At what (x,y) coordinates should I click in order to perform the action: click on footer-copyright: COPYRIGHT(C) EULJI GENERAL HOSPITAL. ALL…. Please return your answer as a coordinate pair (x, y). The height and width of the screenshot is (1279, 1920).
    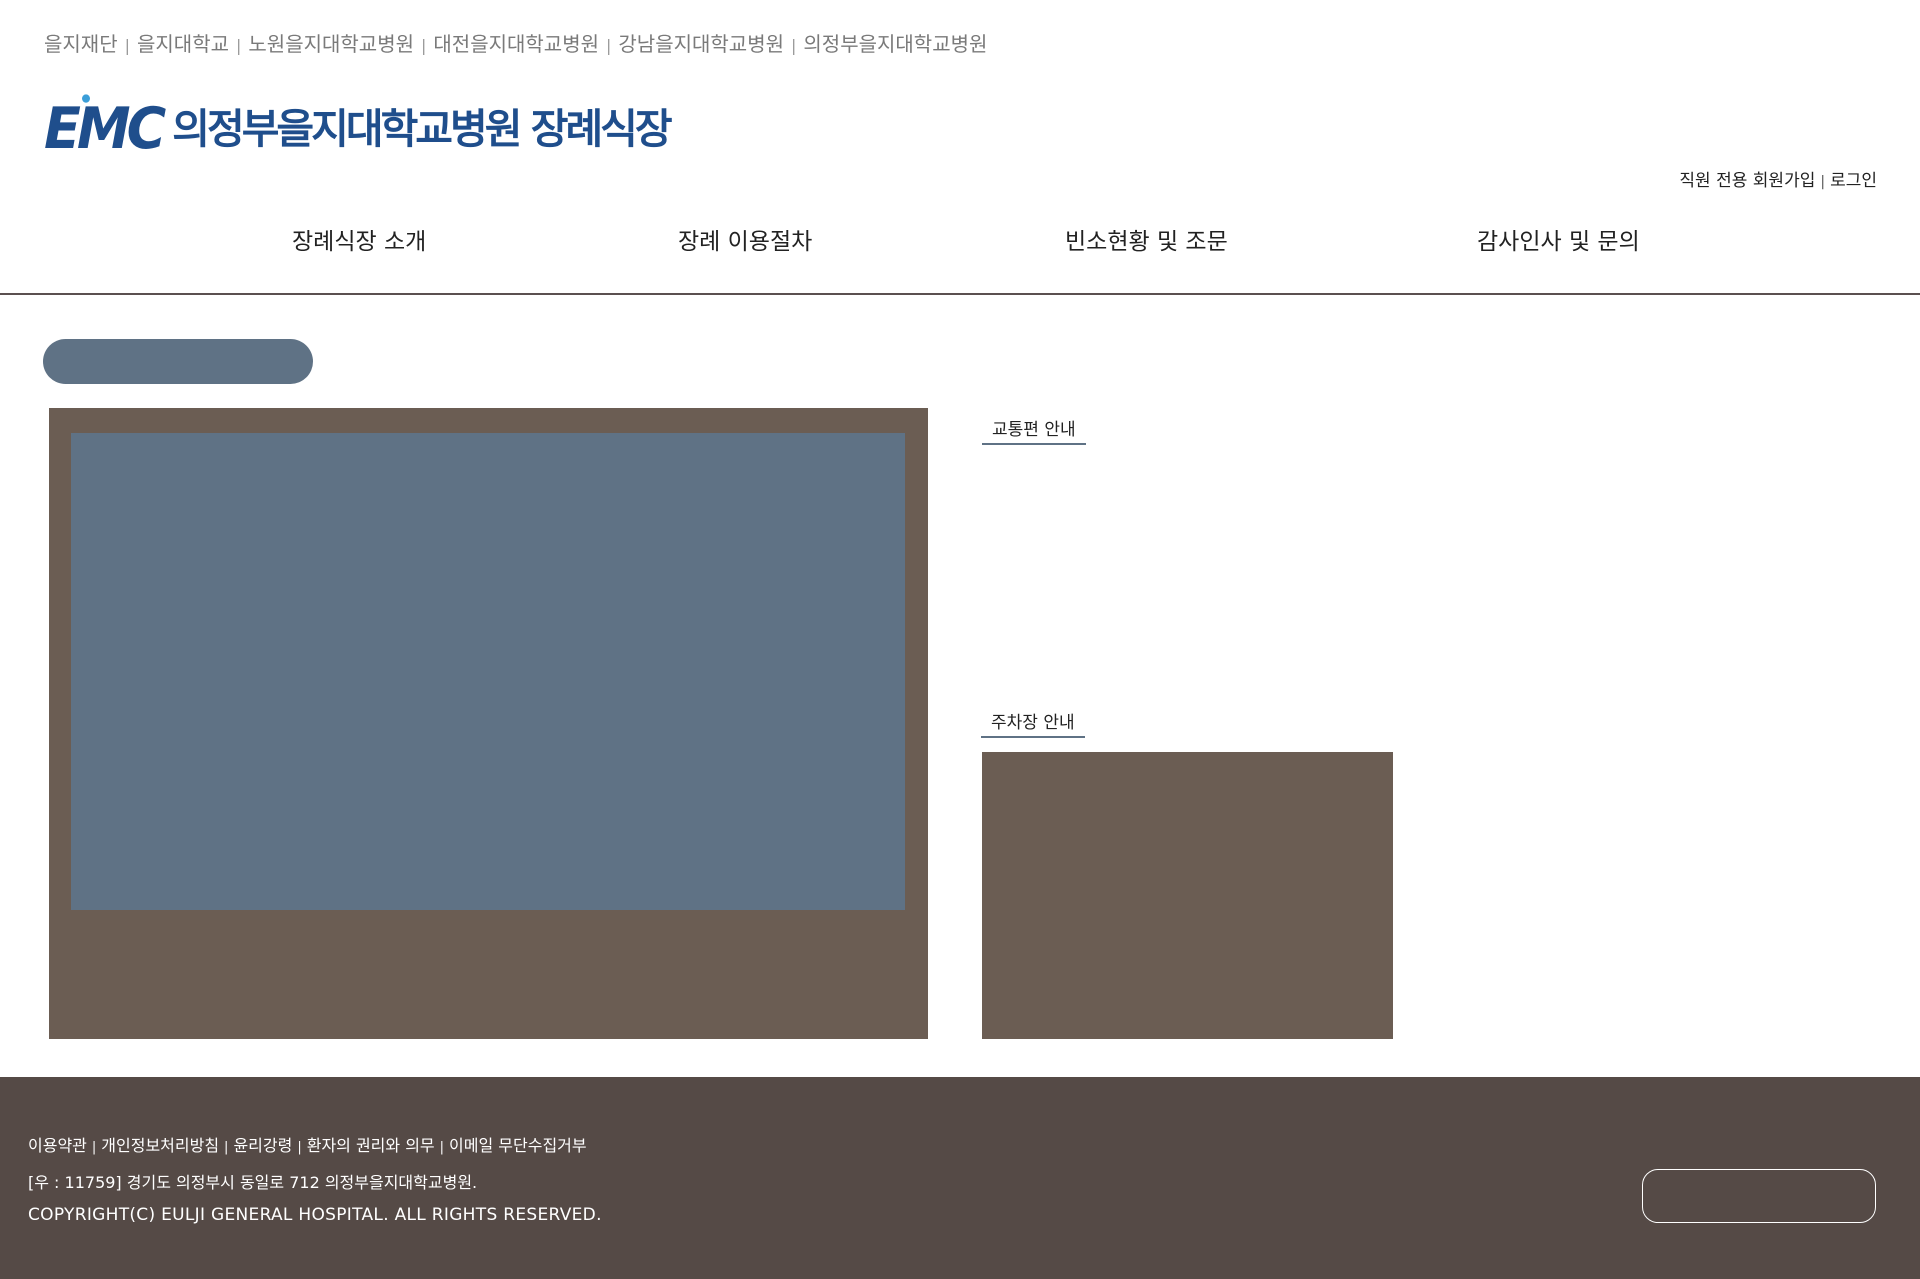
    Looking at the image, I should click on (315, 1215).